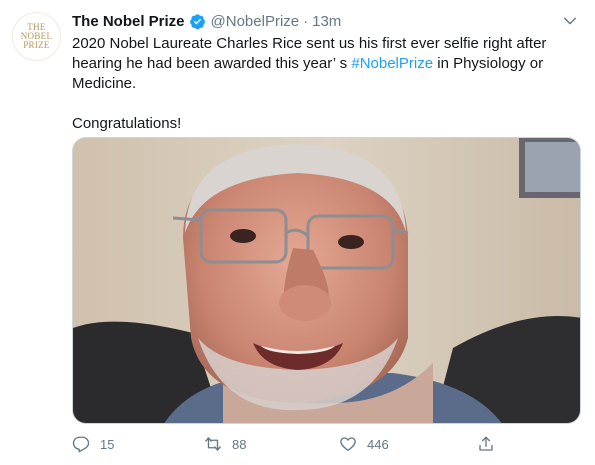 This screenshot has height=465, width=595. What do you see at coordinates (81, 444) in the screenshot?
I see `reply-icon` at bounding box center [81, 444].